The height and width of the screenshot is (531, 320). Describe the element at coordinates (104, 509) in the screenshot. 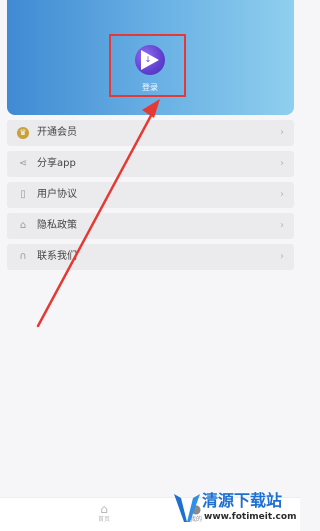

I see `home-icon: ⌂` at that location.